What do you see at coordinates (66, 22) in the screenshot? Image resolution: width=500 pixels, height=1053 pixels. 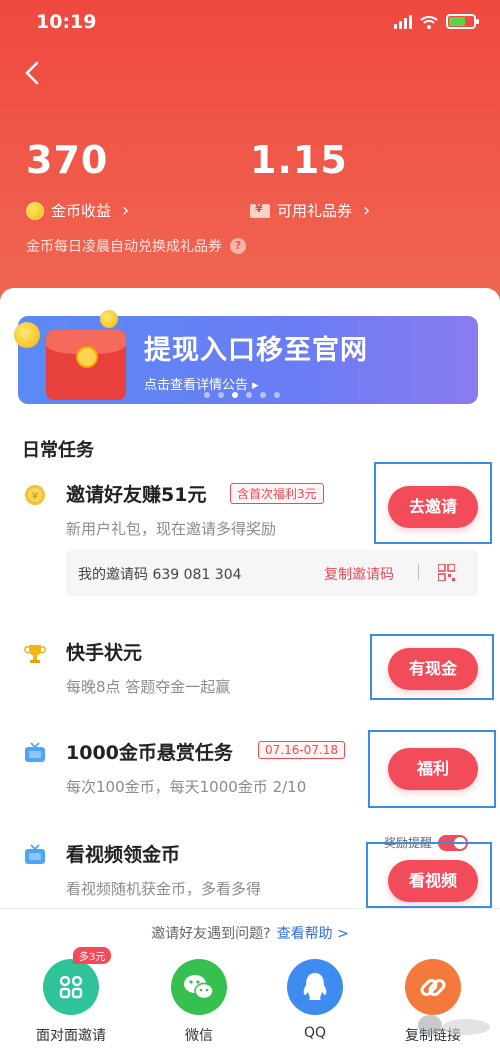 I see `status-time: 10:19` at bounding box center [66, 22].